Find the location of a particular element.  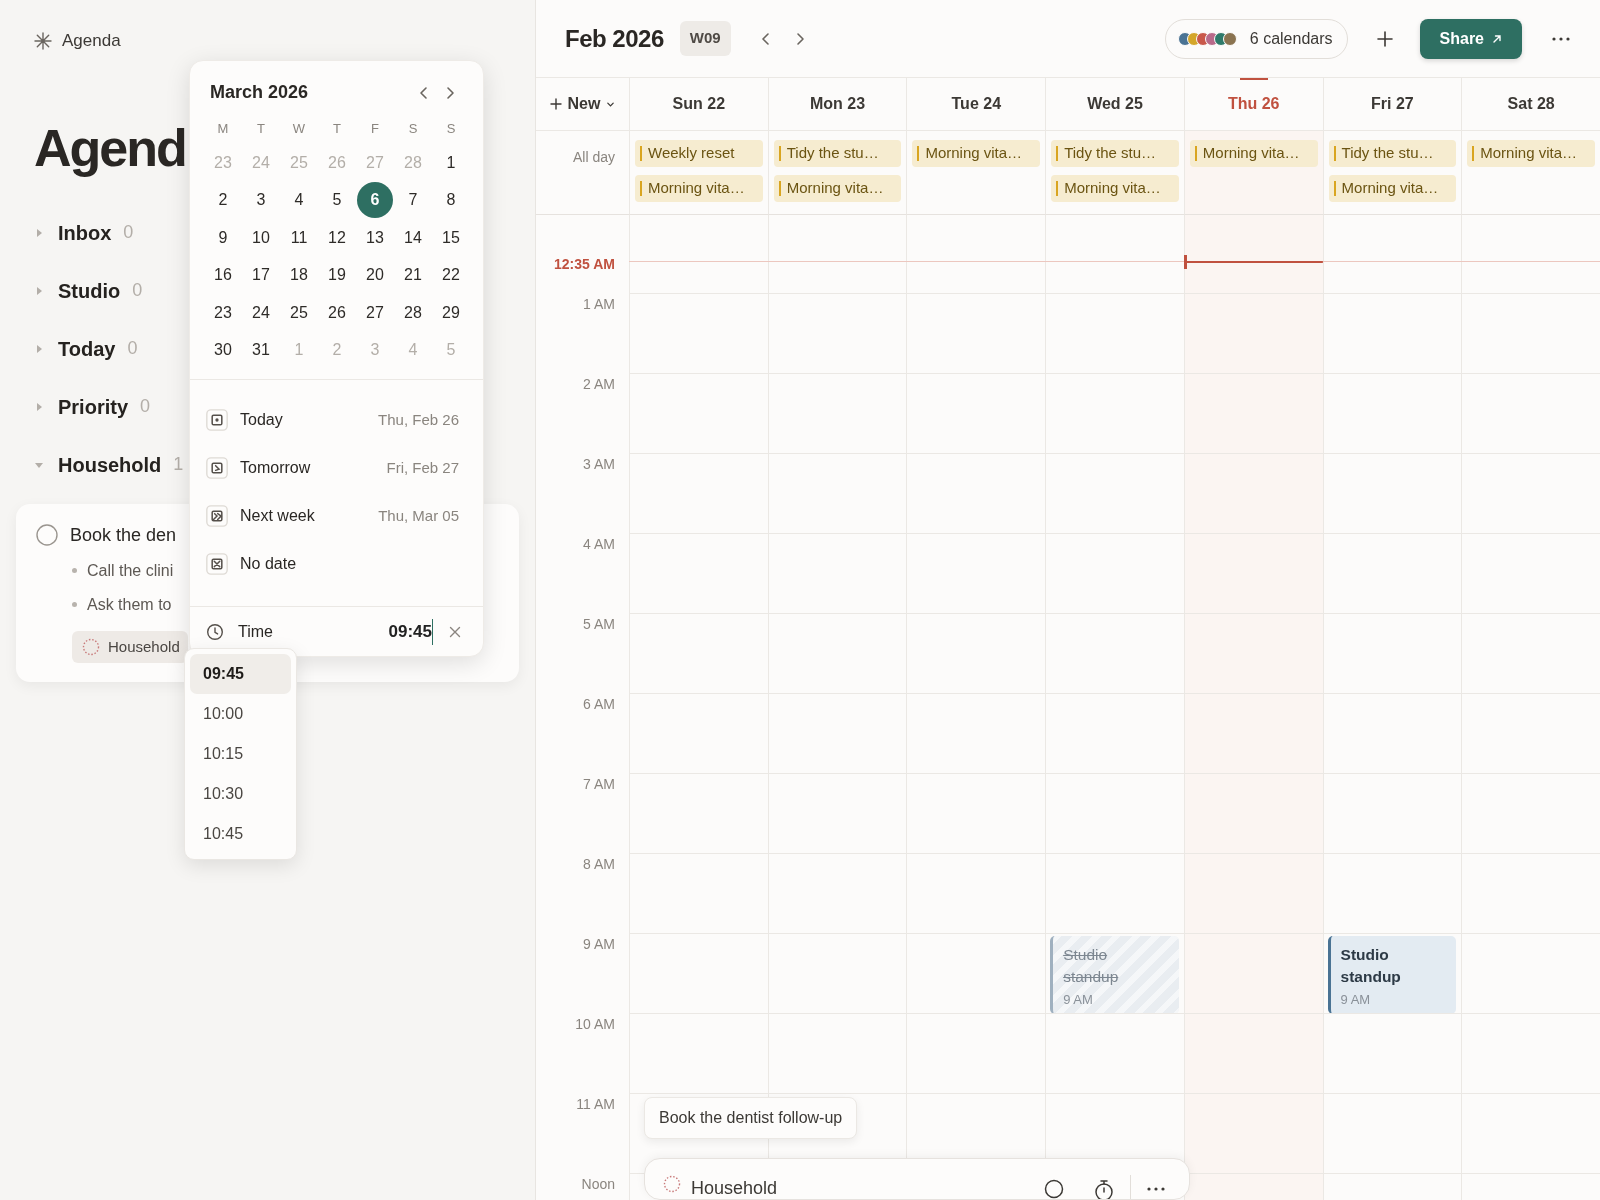

calendar-day: 10 is located at coordinates (261, 237).